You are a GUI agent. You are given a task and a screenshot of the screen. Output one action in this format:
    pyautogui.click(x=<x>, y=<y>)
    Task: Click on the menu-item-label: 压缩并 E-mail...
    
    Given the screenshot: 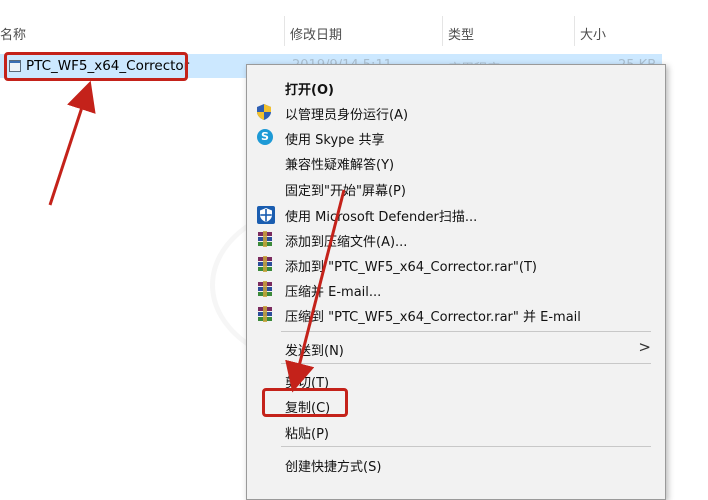 What is the action you would take?
    pyautogui.click(x=333, y=292)
    